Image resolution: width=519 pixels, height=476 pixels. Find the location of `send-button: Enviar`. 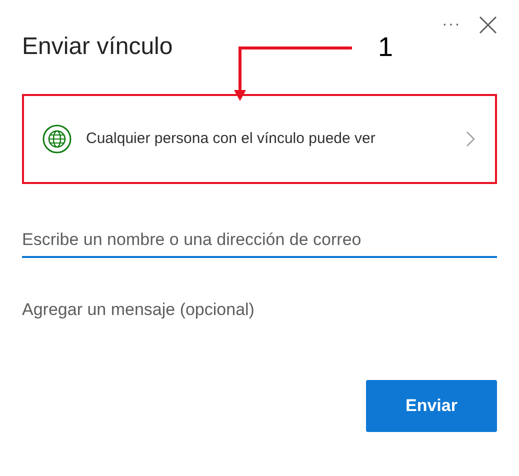

send-button: Enviar is located at coordinates (431, 406).